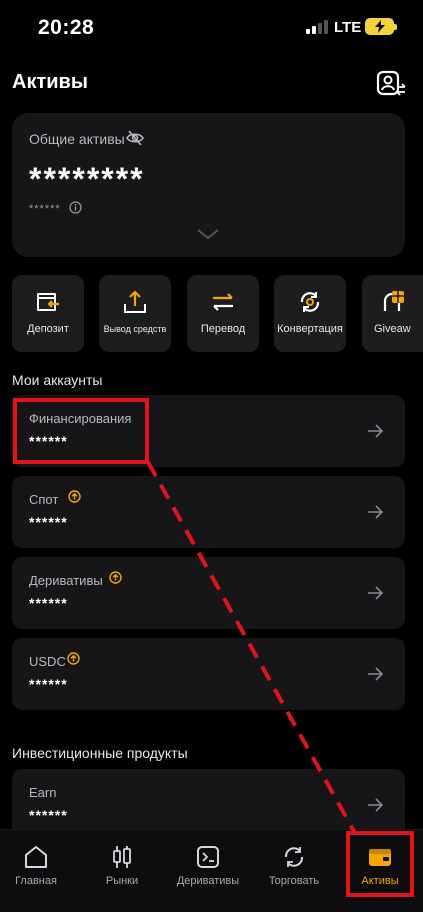 This screenshot has height=912, width=423. What do you see at coordinates (317, 27) in the screenshot?
I see `signal-icon` at bounding box center [317, 27].